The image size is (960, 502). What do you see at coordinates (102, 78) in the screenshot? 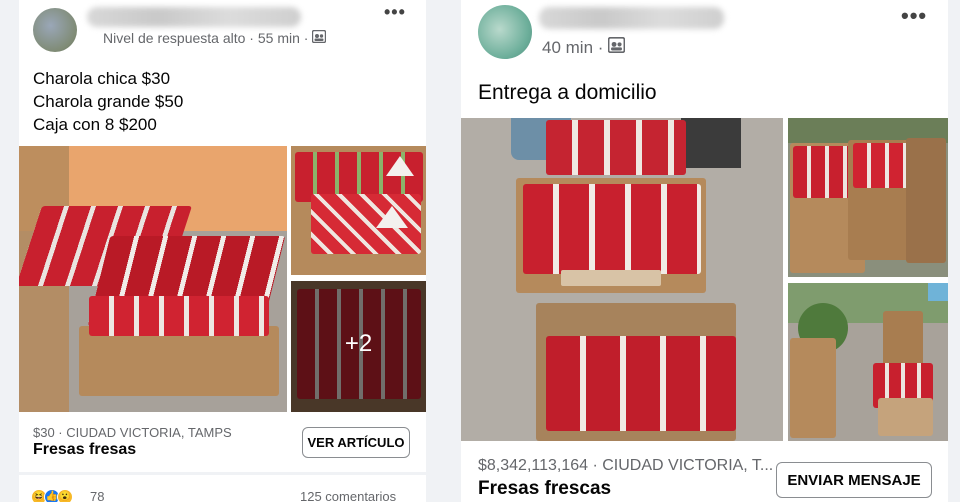
I see `post-text-line-1: Charola chica $30` at bounding box center [102, 78].